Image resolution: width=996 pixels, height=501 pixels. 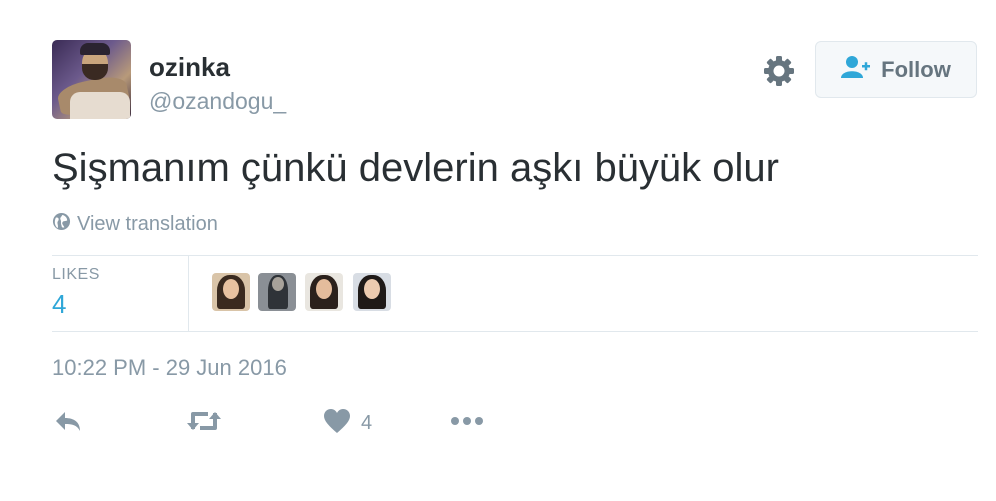 I want to click on tweet-text: Şişmanım çünkü devlerin aşkı büyük olur, so click(x=415, y=168).